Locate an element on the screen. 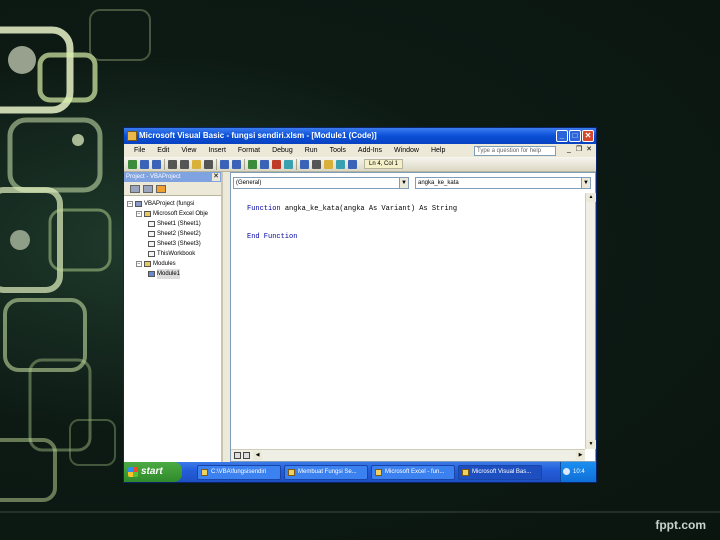 The height and width of the screenshot is (540, 720). run-icon is located at coordinates (252, 164).